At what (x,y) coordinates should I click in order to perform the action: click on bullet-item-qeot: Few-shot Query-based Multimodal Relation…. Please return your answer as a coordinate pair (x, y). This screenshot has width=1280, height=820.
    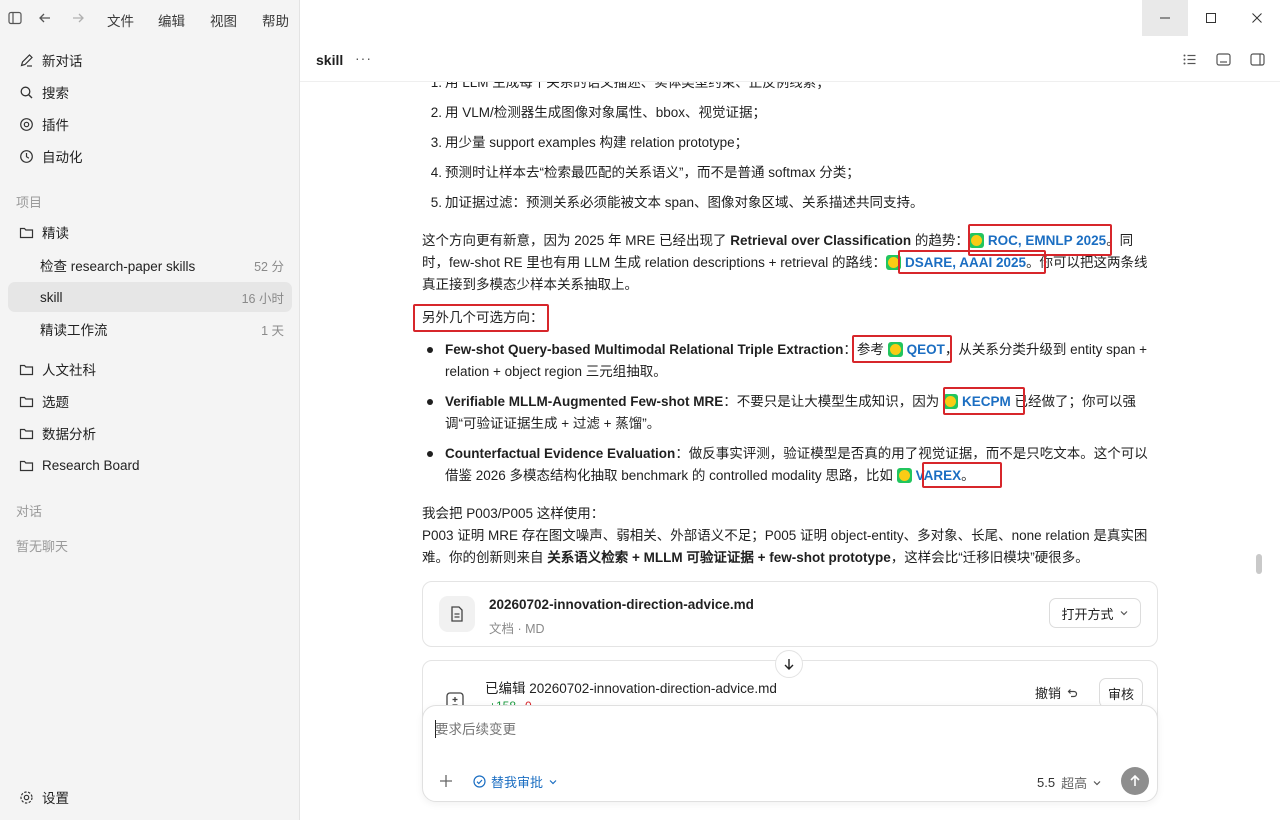
    Looking at the image, I should click on (802, 361).